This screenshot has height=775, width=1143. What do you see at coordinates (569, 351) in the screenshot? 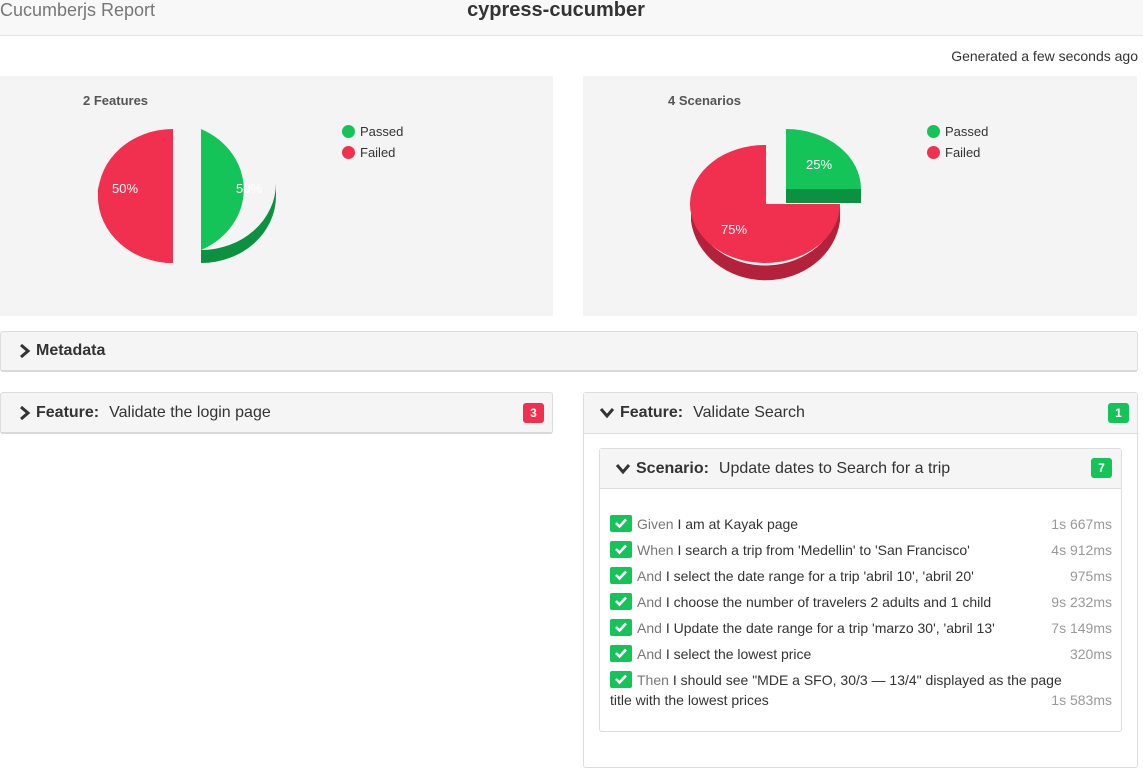
I see `metadata-toggle: Metadata` at bounding box center [569, 351].